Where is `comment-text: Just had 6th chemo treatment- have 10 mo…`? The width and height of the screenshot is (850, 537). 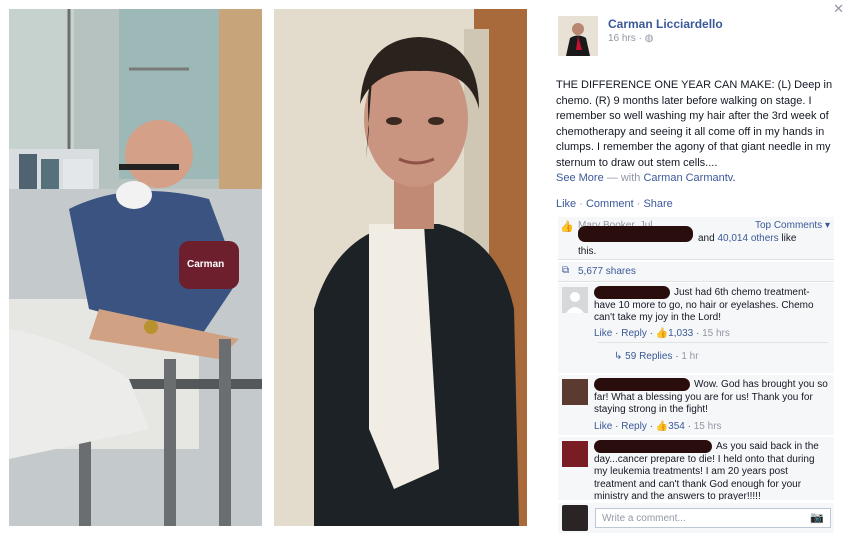 comment-text: Just had 6th chemo treatment- have 10 mo… is located at coordinates (704, 305).